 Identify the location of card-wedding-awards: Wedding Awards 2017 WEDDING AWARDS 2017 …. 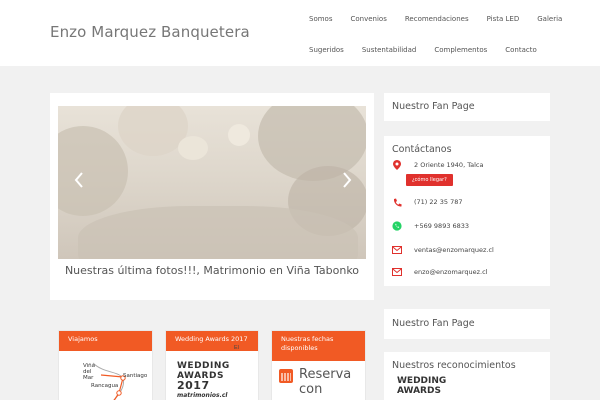
(212, 365).